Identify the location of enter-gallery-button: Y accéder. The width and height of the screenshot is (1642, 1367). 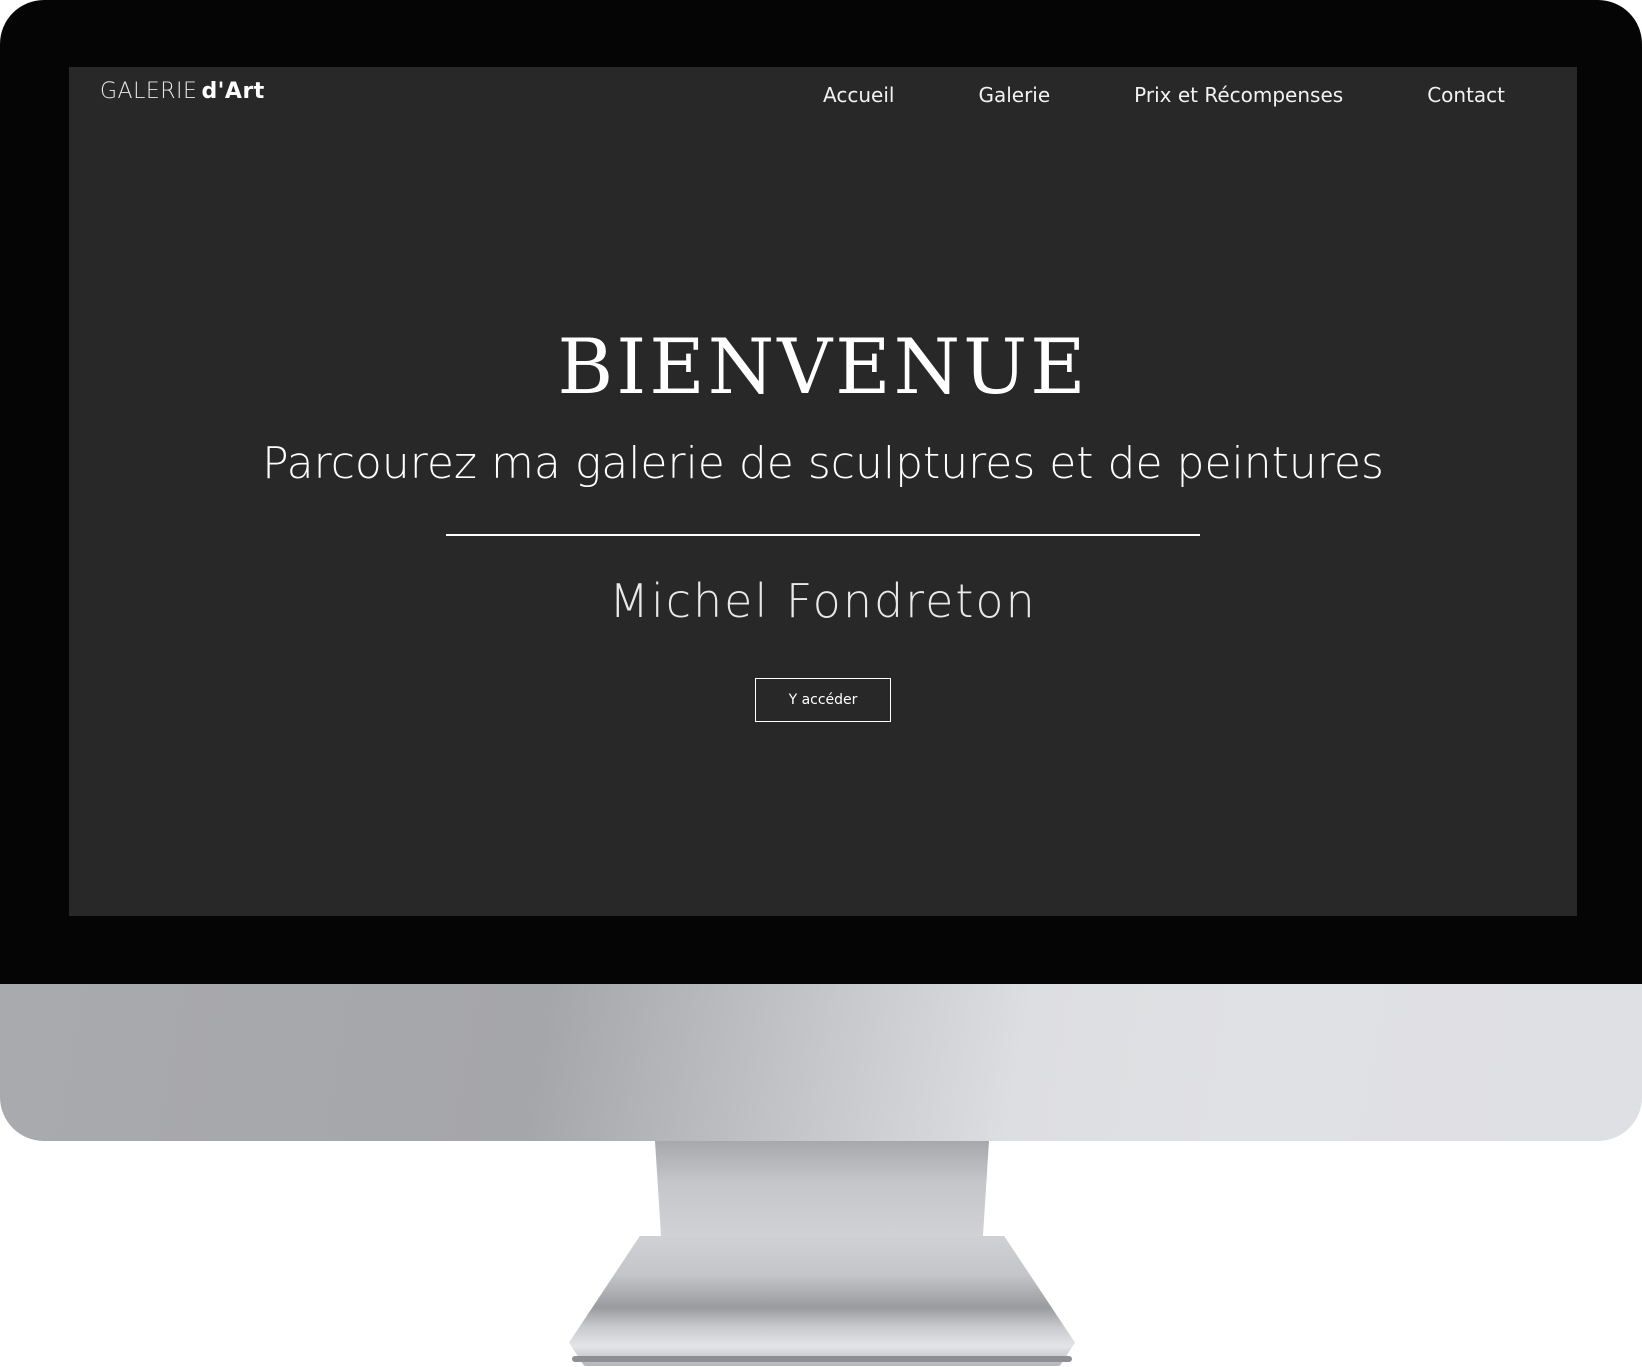
(823, 700).